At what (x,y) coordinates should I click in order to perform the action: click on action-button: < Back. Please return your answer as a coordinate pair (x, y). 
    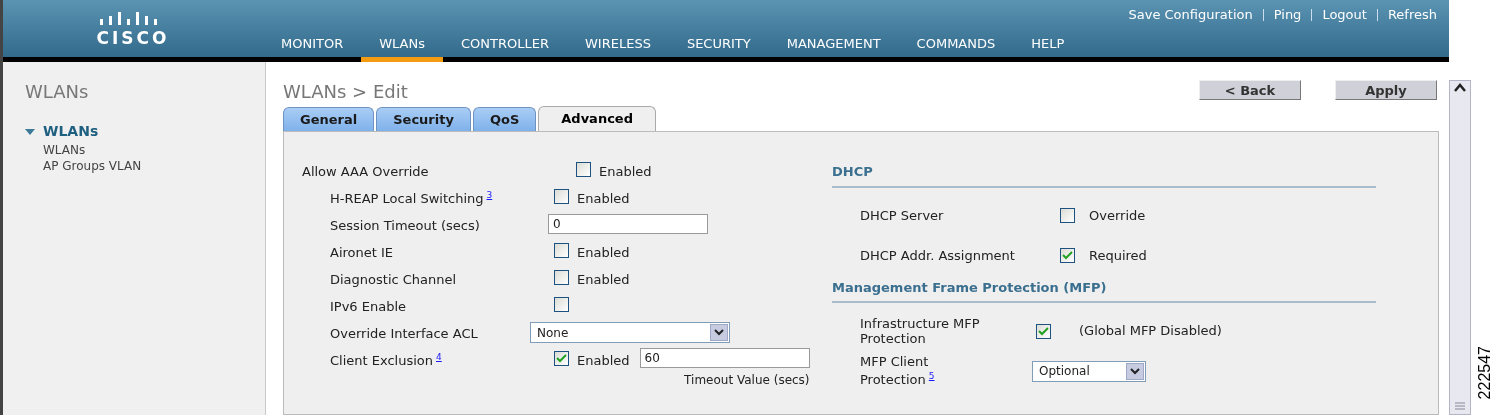
    Looking at the image, I should click on (1250, 90).